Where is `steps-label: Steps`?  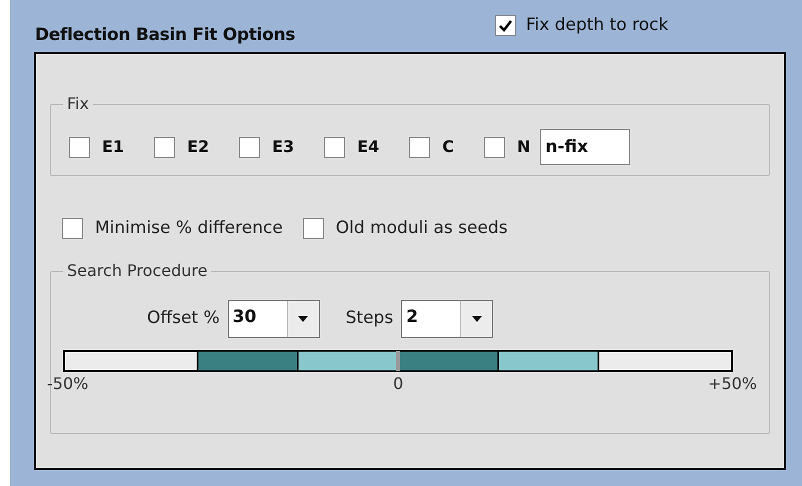 steps-label: Steps is located at coordinates (370, 318).